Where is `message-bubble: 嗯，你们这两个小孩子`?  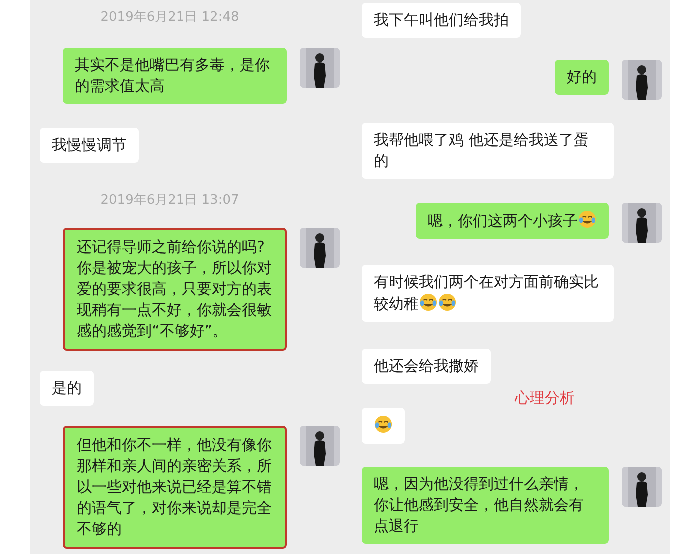
message-bubble: 嗯，你们这两个小孩子 is located at coordinates (512, 221).